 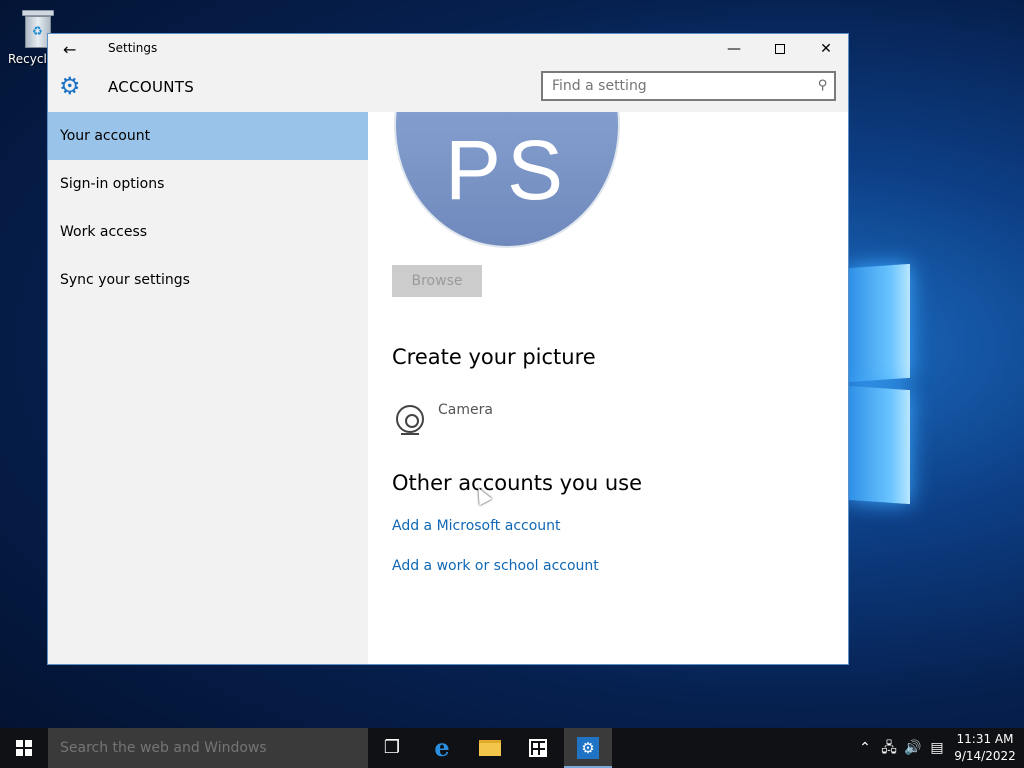 I want to click on file-explorer-button, so click(x=490, y=748).